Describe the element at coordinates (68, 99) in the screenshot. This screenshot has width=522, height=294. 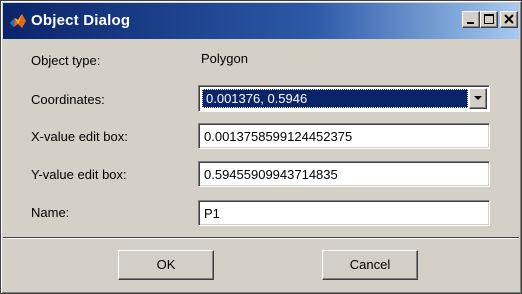
I see `coordinates-label: Coordinates:` at that location.